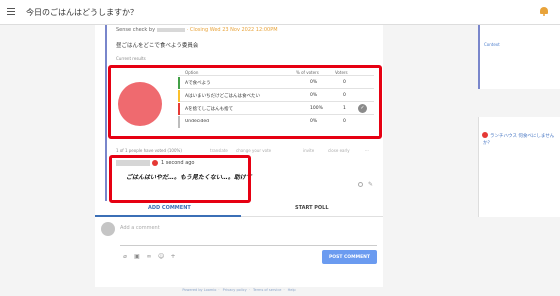 The width and height of the screenshot is (560, 296). Describe the element at coordinates (149, 150) in the screenshot. I see `votes-summary: 1 of 1 people have voted (100%)` at that location.